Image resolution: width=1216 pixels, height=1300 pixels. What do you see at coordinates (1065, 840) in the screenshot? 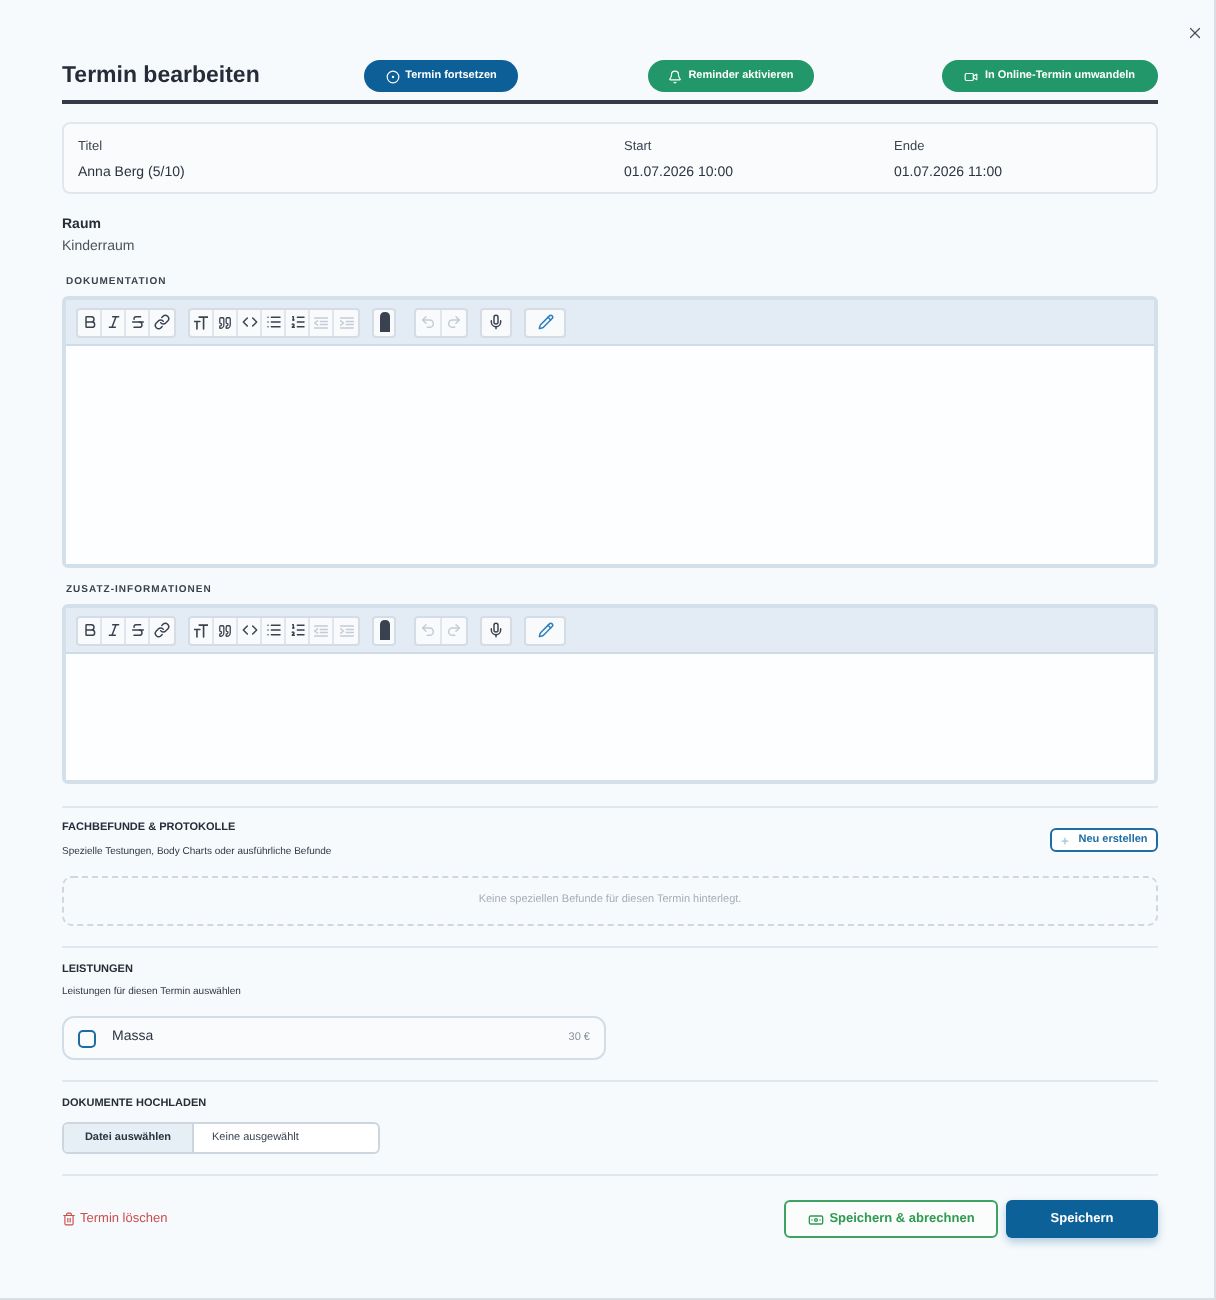
I see `plus-icon` at bounding box center [1065, 840].